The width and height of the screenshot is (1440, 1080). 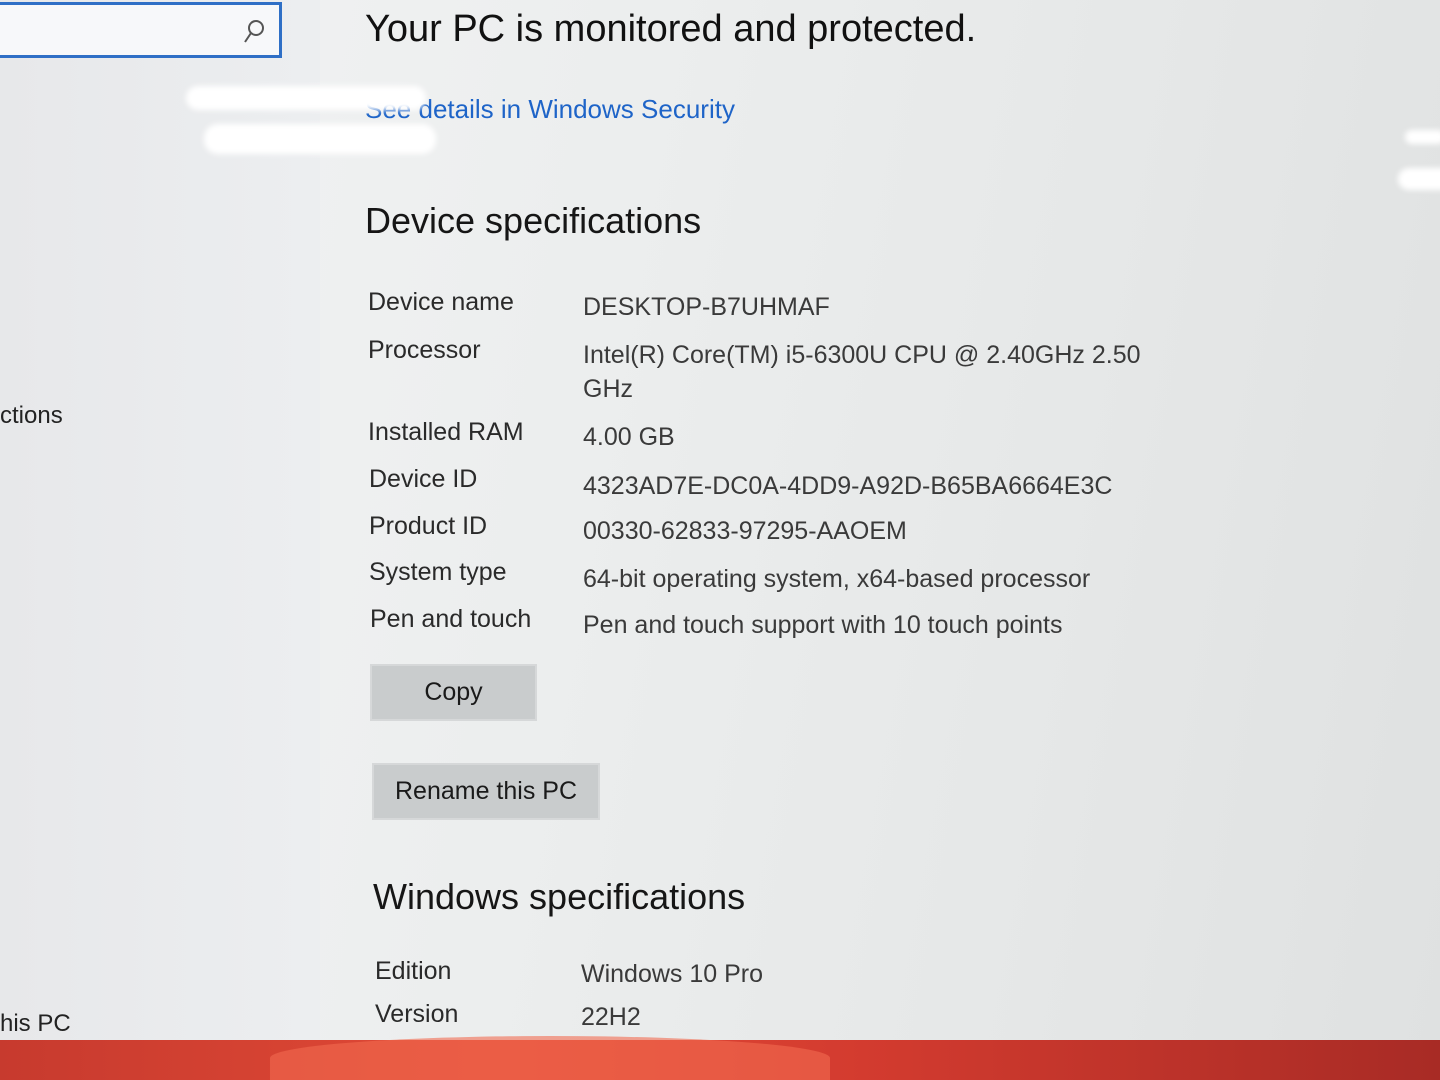 I want to click on spec-value-product-id: 00330-62833-97295-AAOEM, so click(x=745, y=531).